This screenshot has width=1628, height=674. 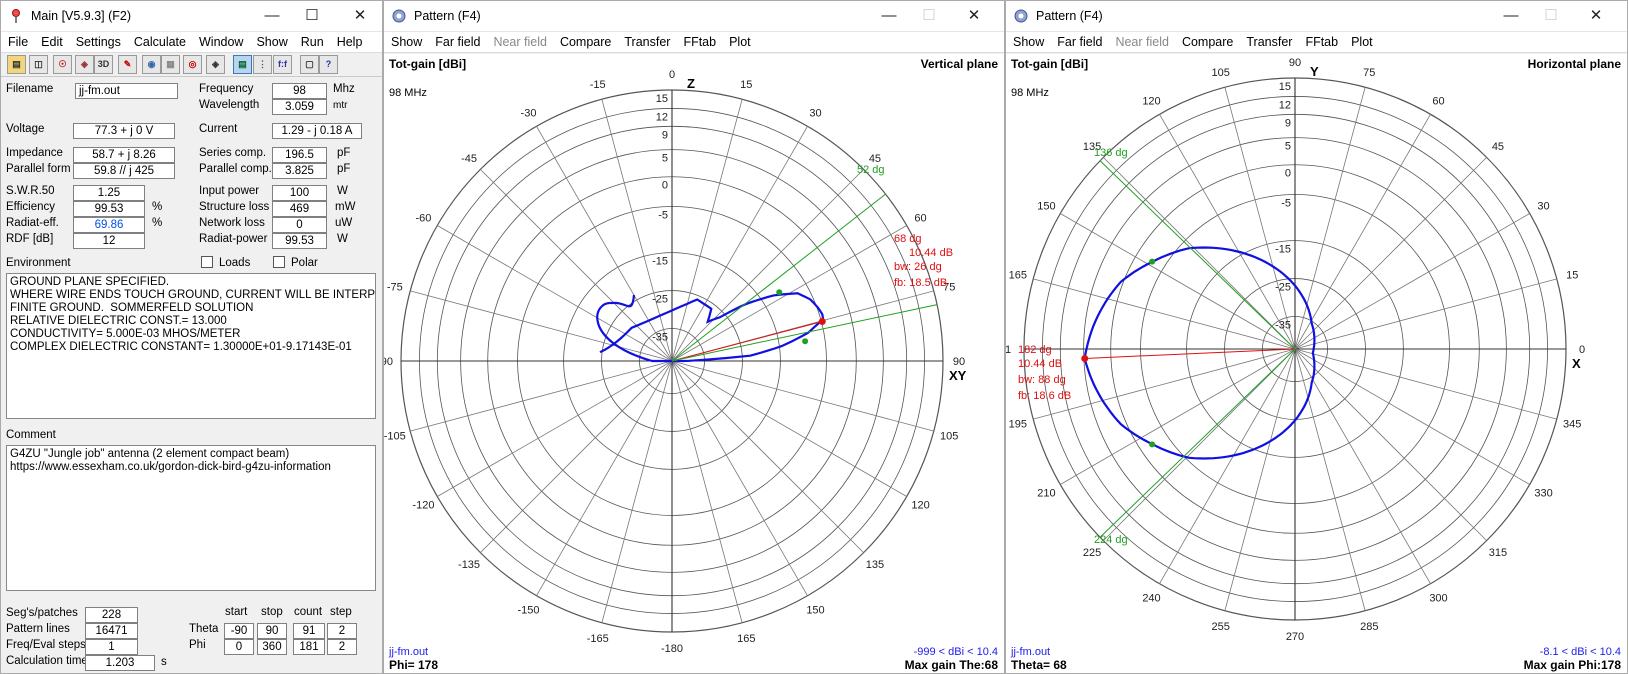 What do you see at coordinates (229, 191) in the screenshot?
I see `input-power-label: Input power` at bounding box center [229, 191].